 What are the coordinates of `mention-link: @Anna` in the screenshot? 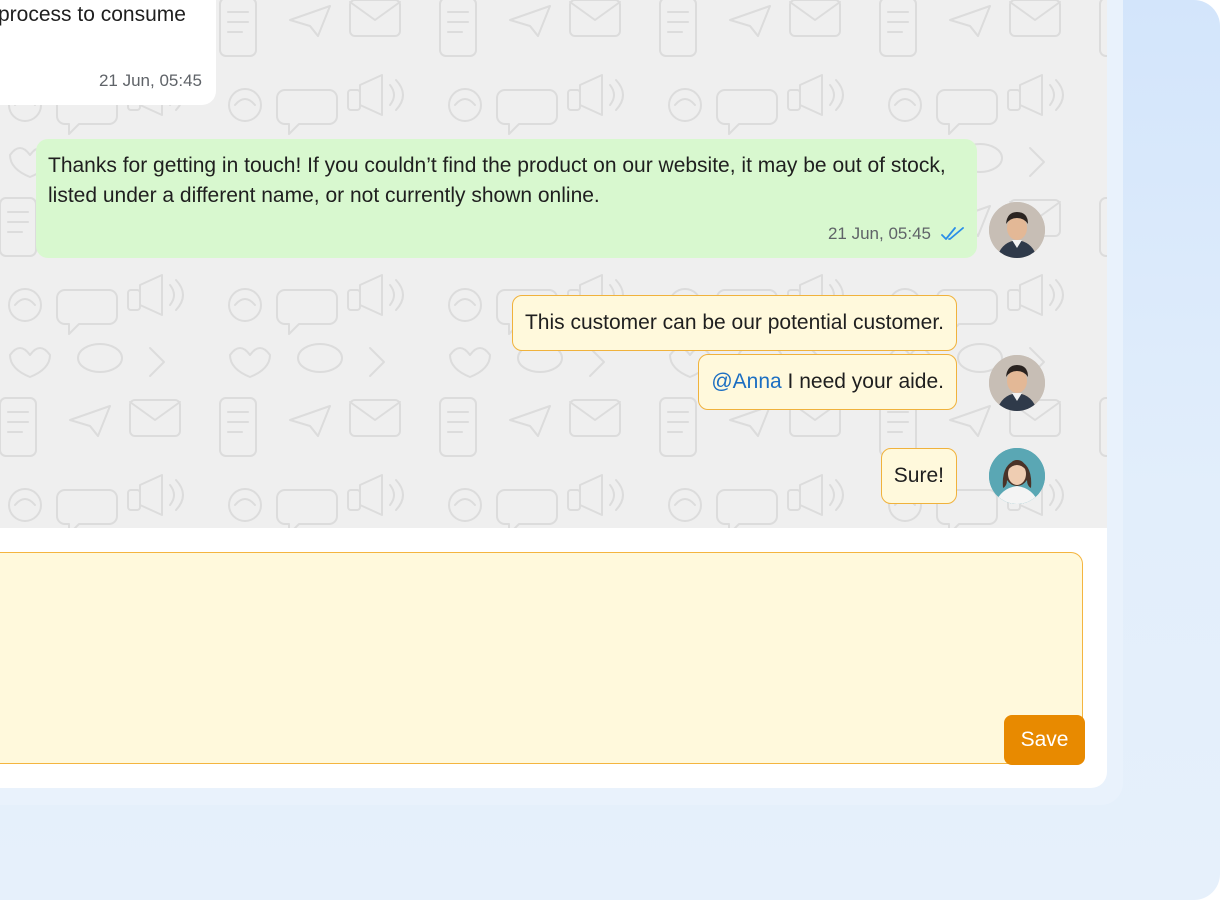 It's located at (746, 381).